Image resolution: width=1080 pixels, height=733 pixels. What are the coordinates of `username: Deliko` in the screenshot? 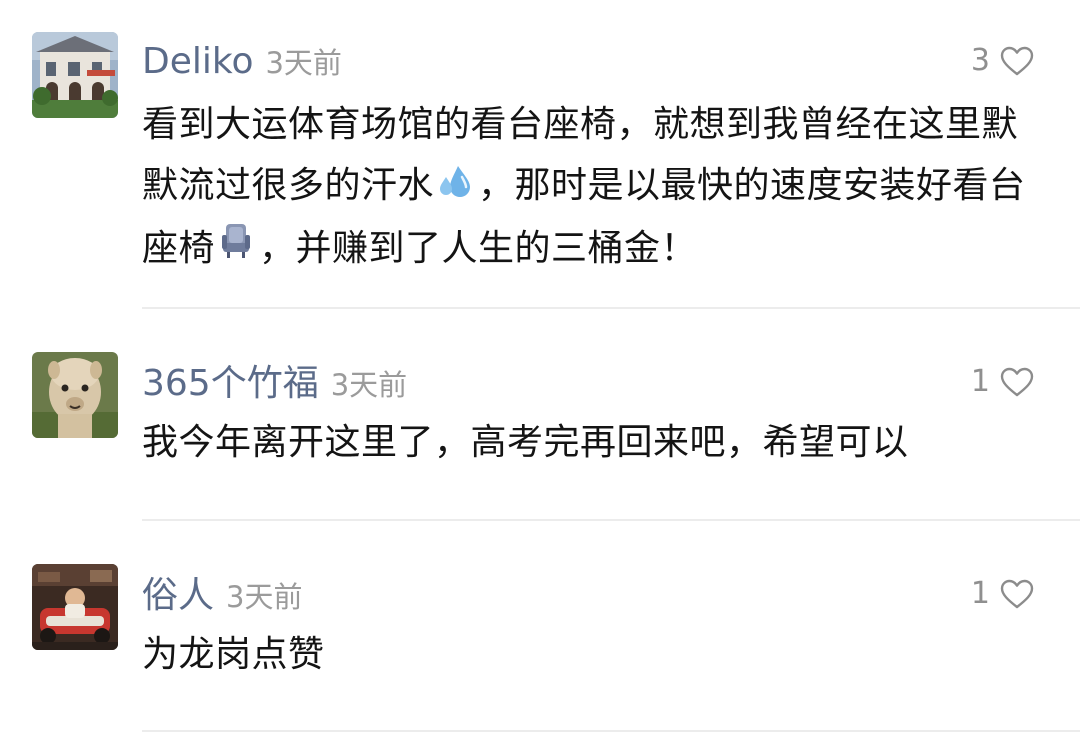 It's located at (197, 62).